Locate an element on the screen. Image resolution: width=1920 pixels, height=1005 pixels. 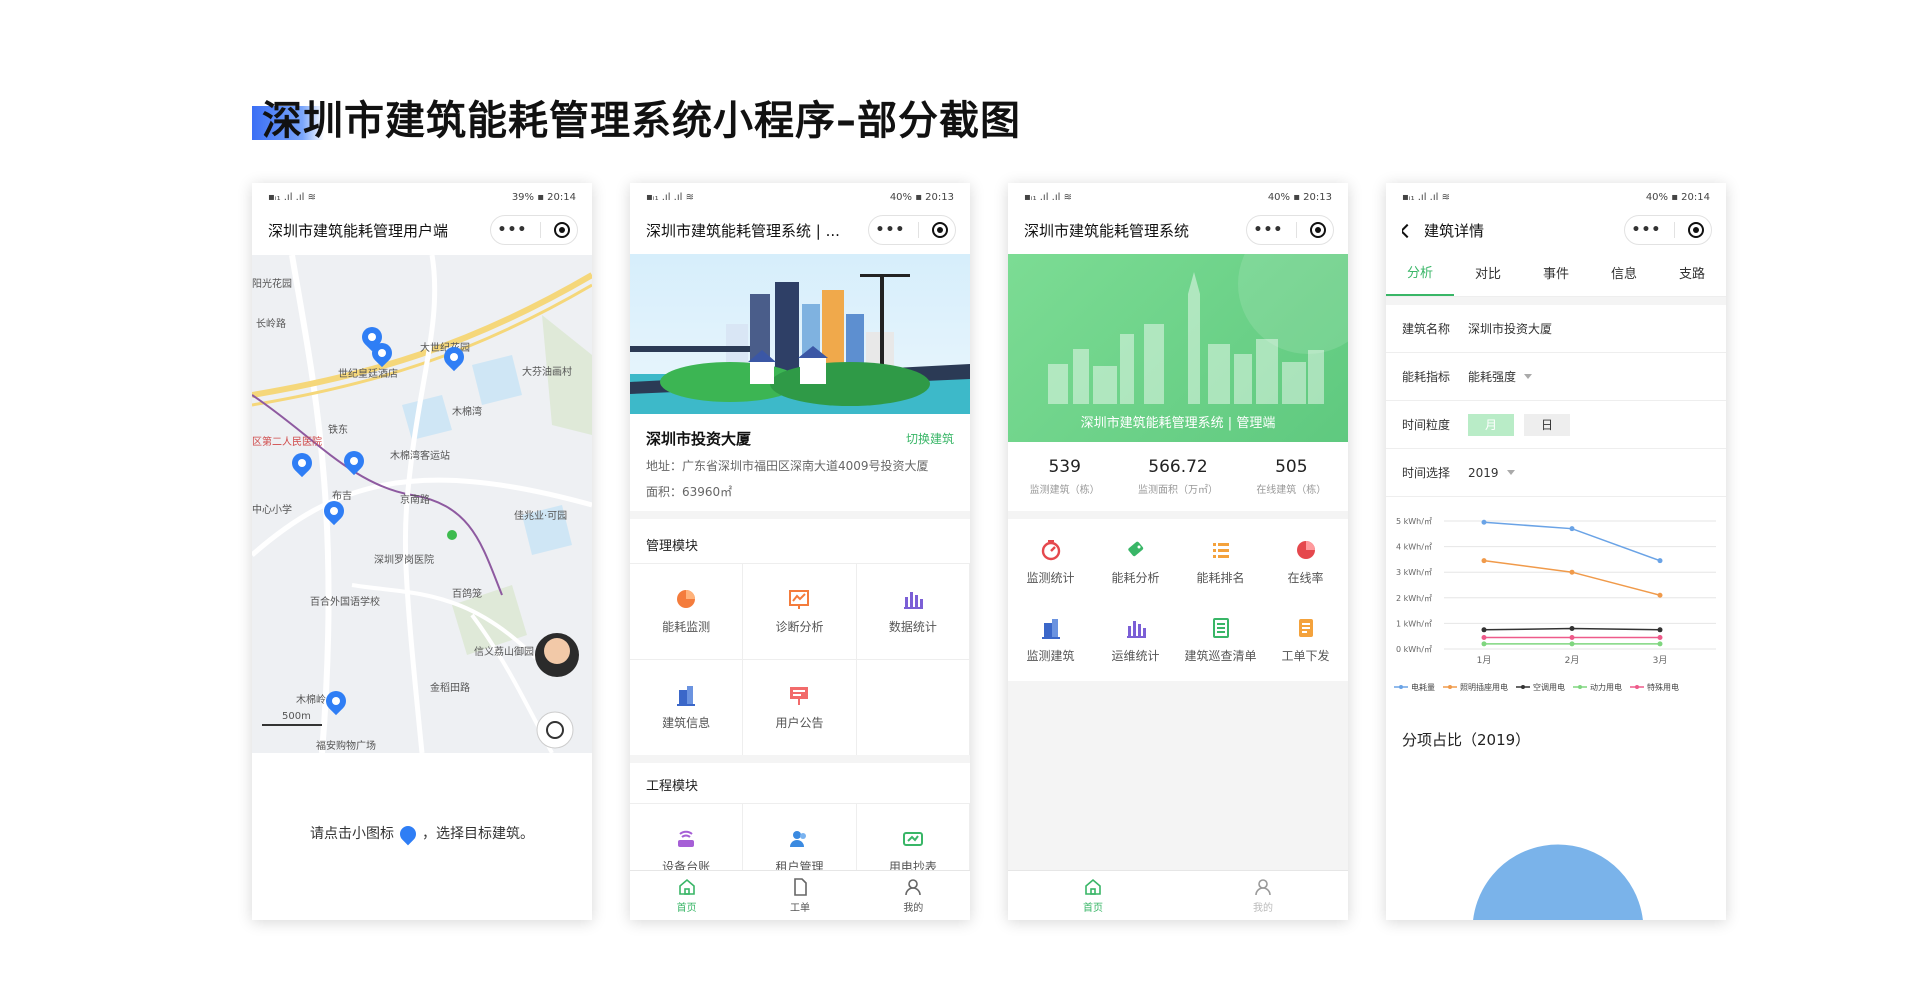
map-label: 世纪皇廷酒店 is located at coordinates (368, 374).